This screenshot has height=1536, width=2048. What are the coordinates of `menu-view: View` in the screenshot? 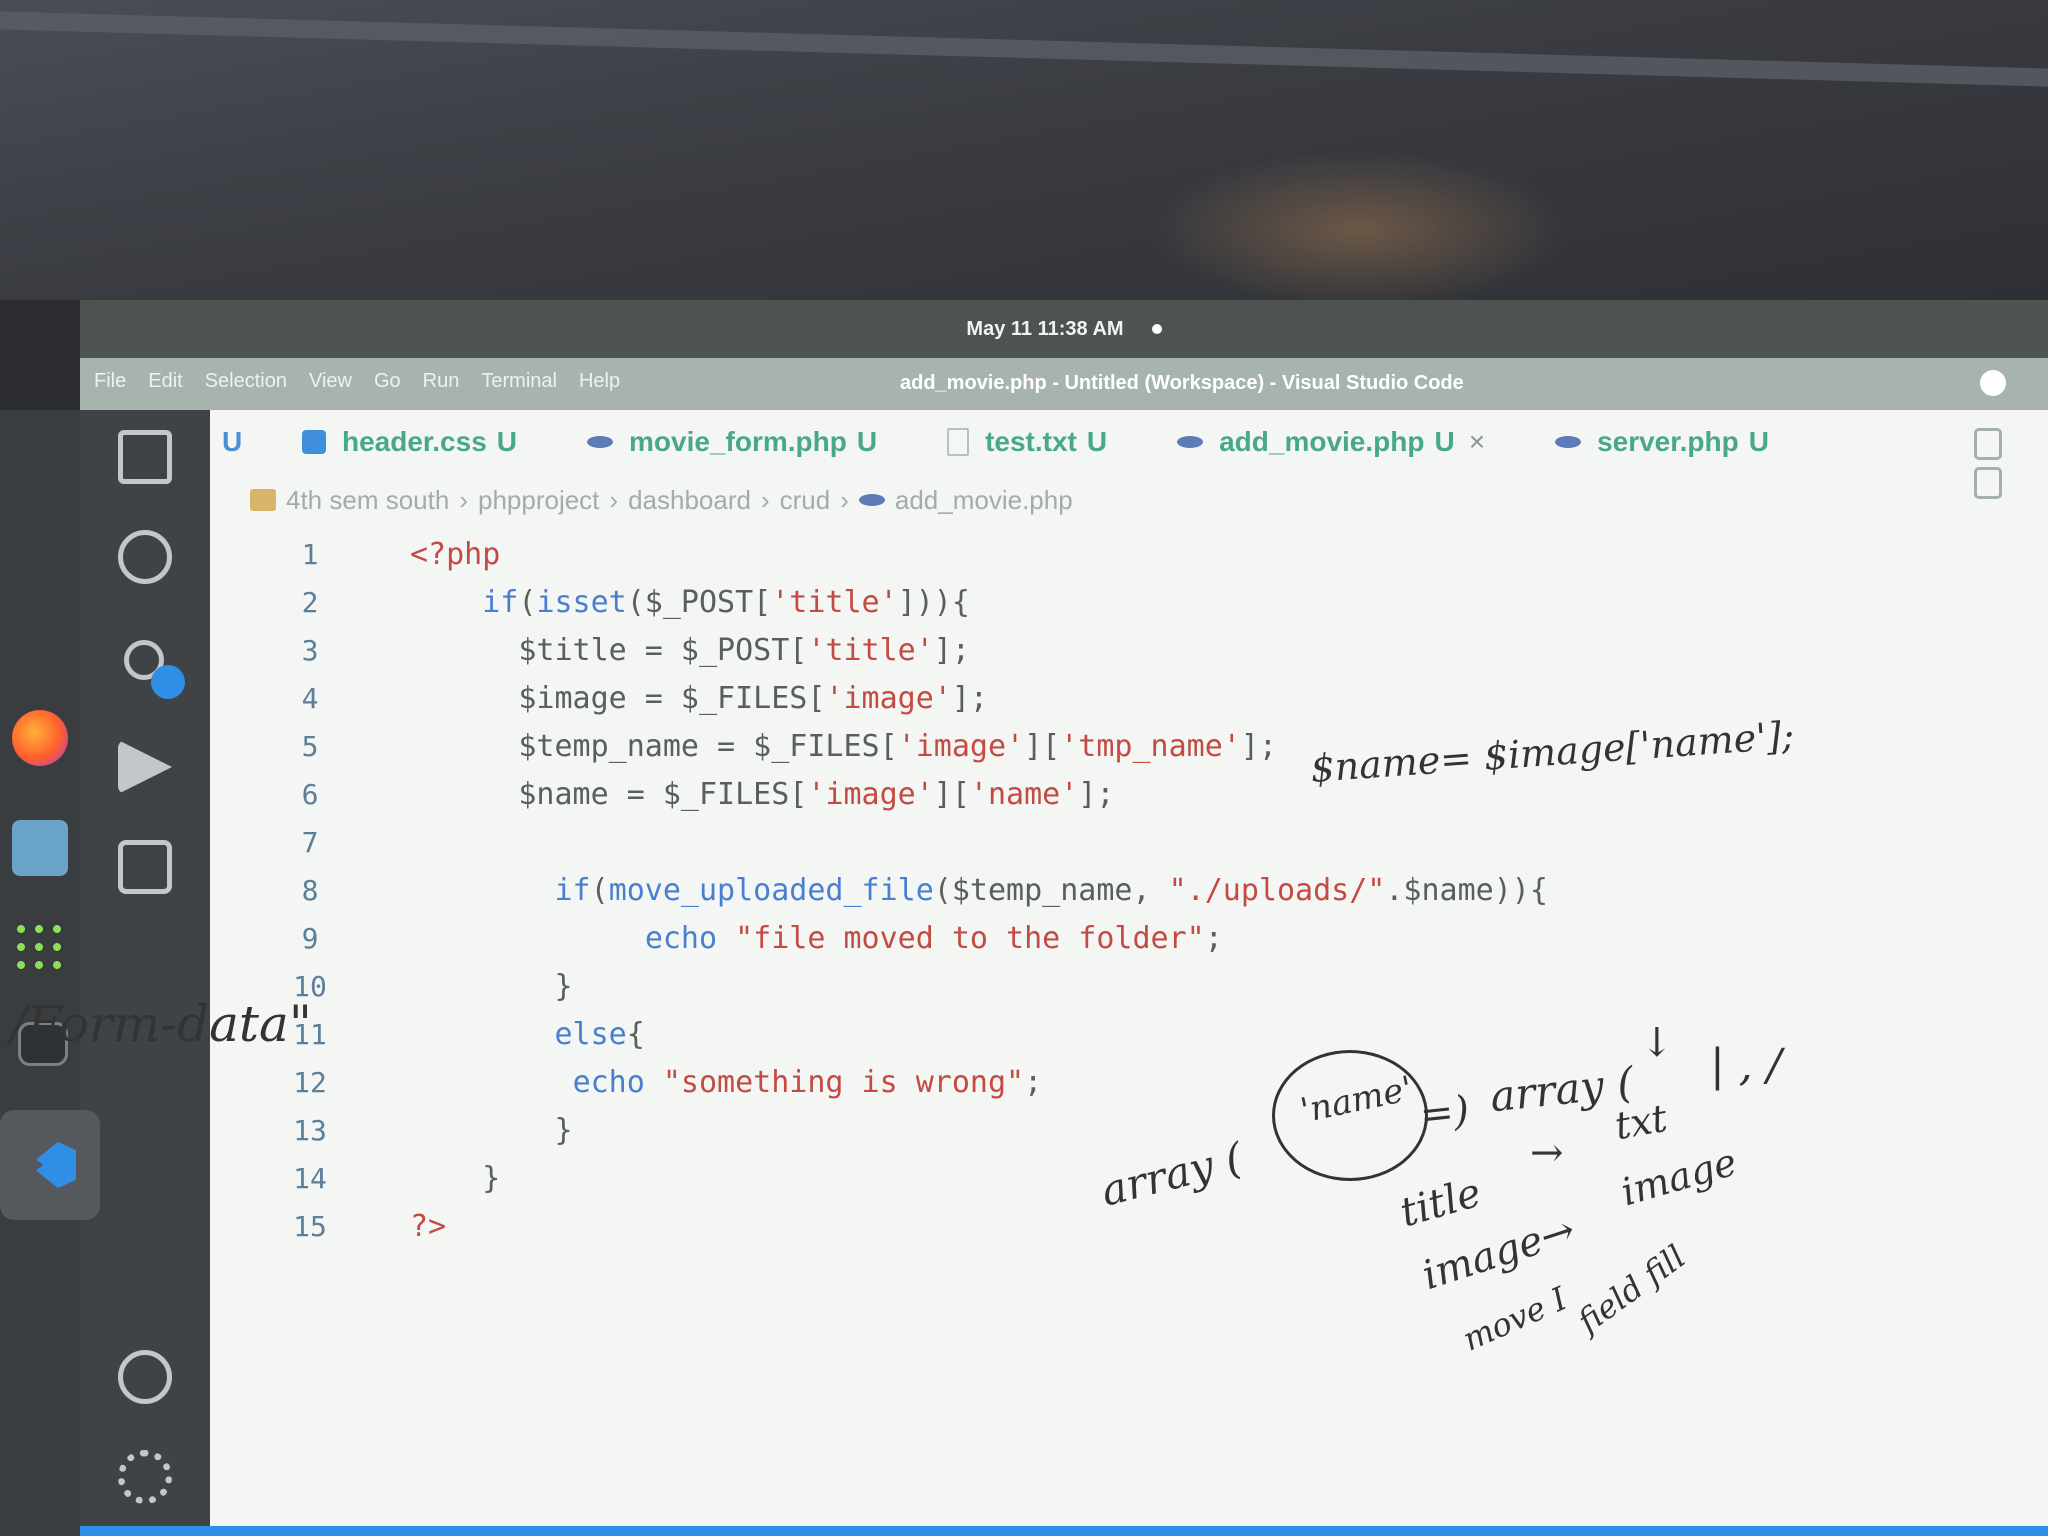 It's located at (330, 381).